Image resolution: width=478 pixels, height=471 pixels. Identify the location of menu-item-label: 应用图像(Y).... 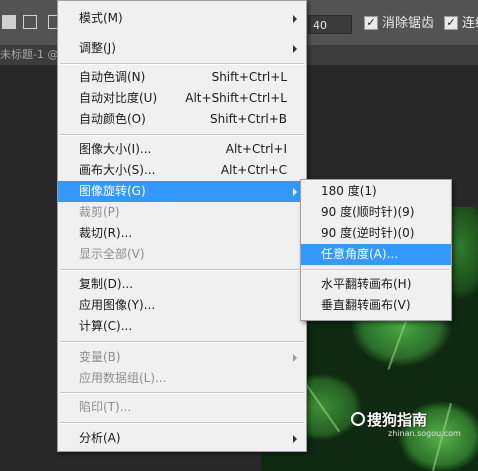
(117, 305).